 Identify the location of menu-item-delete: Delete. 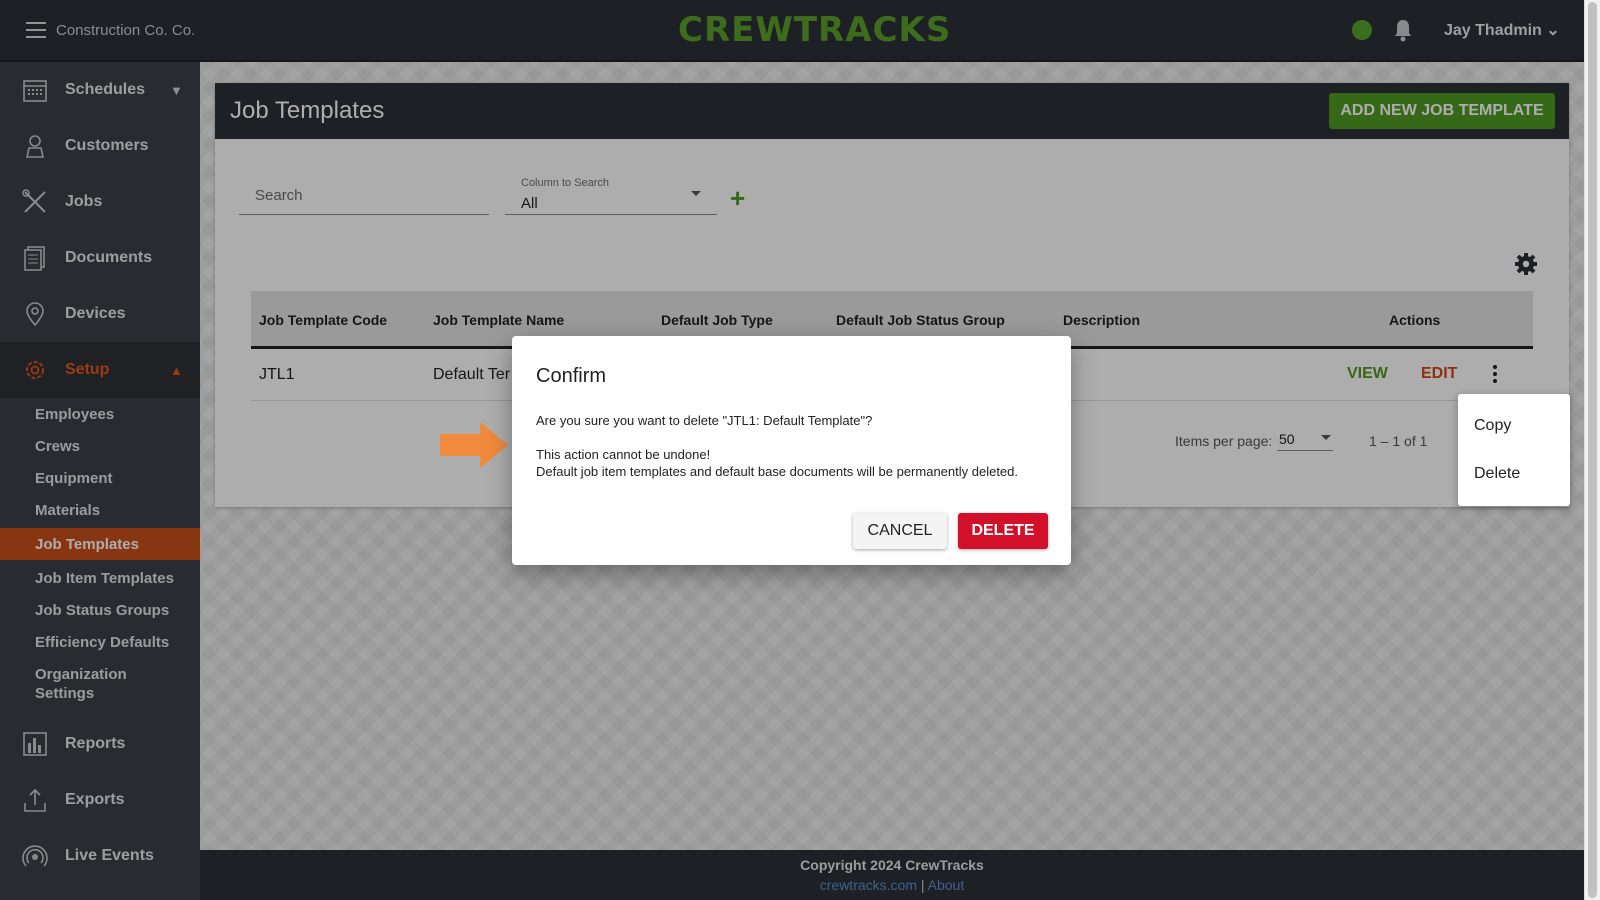
(1514, 474).